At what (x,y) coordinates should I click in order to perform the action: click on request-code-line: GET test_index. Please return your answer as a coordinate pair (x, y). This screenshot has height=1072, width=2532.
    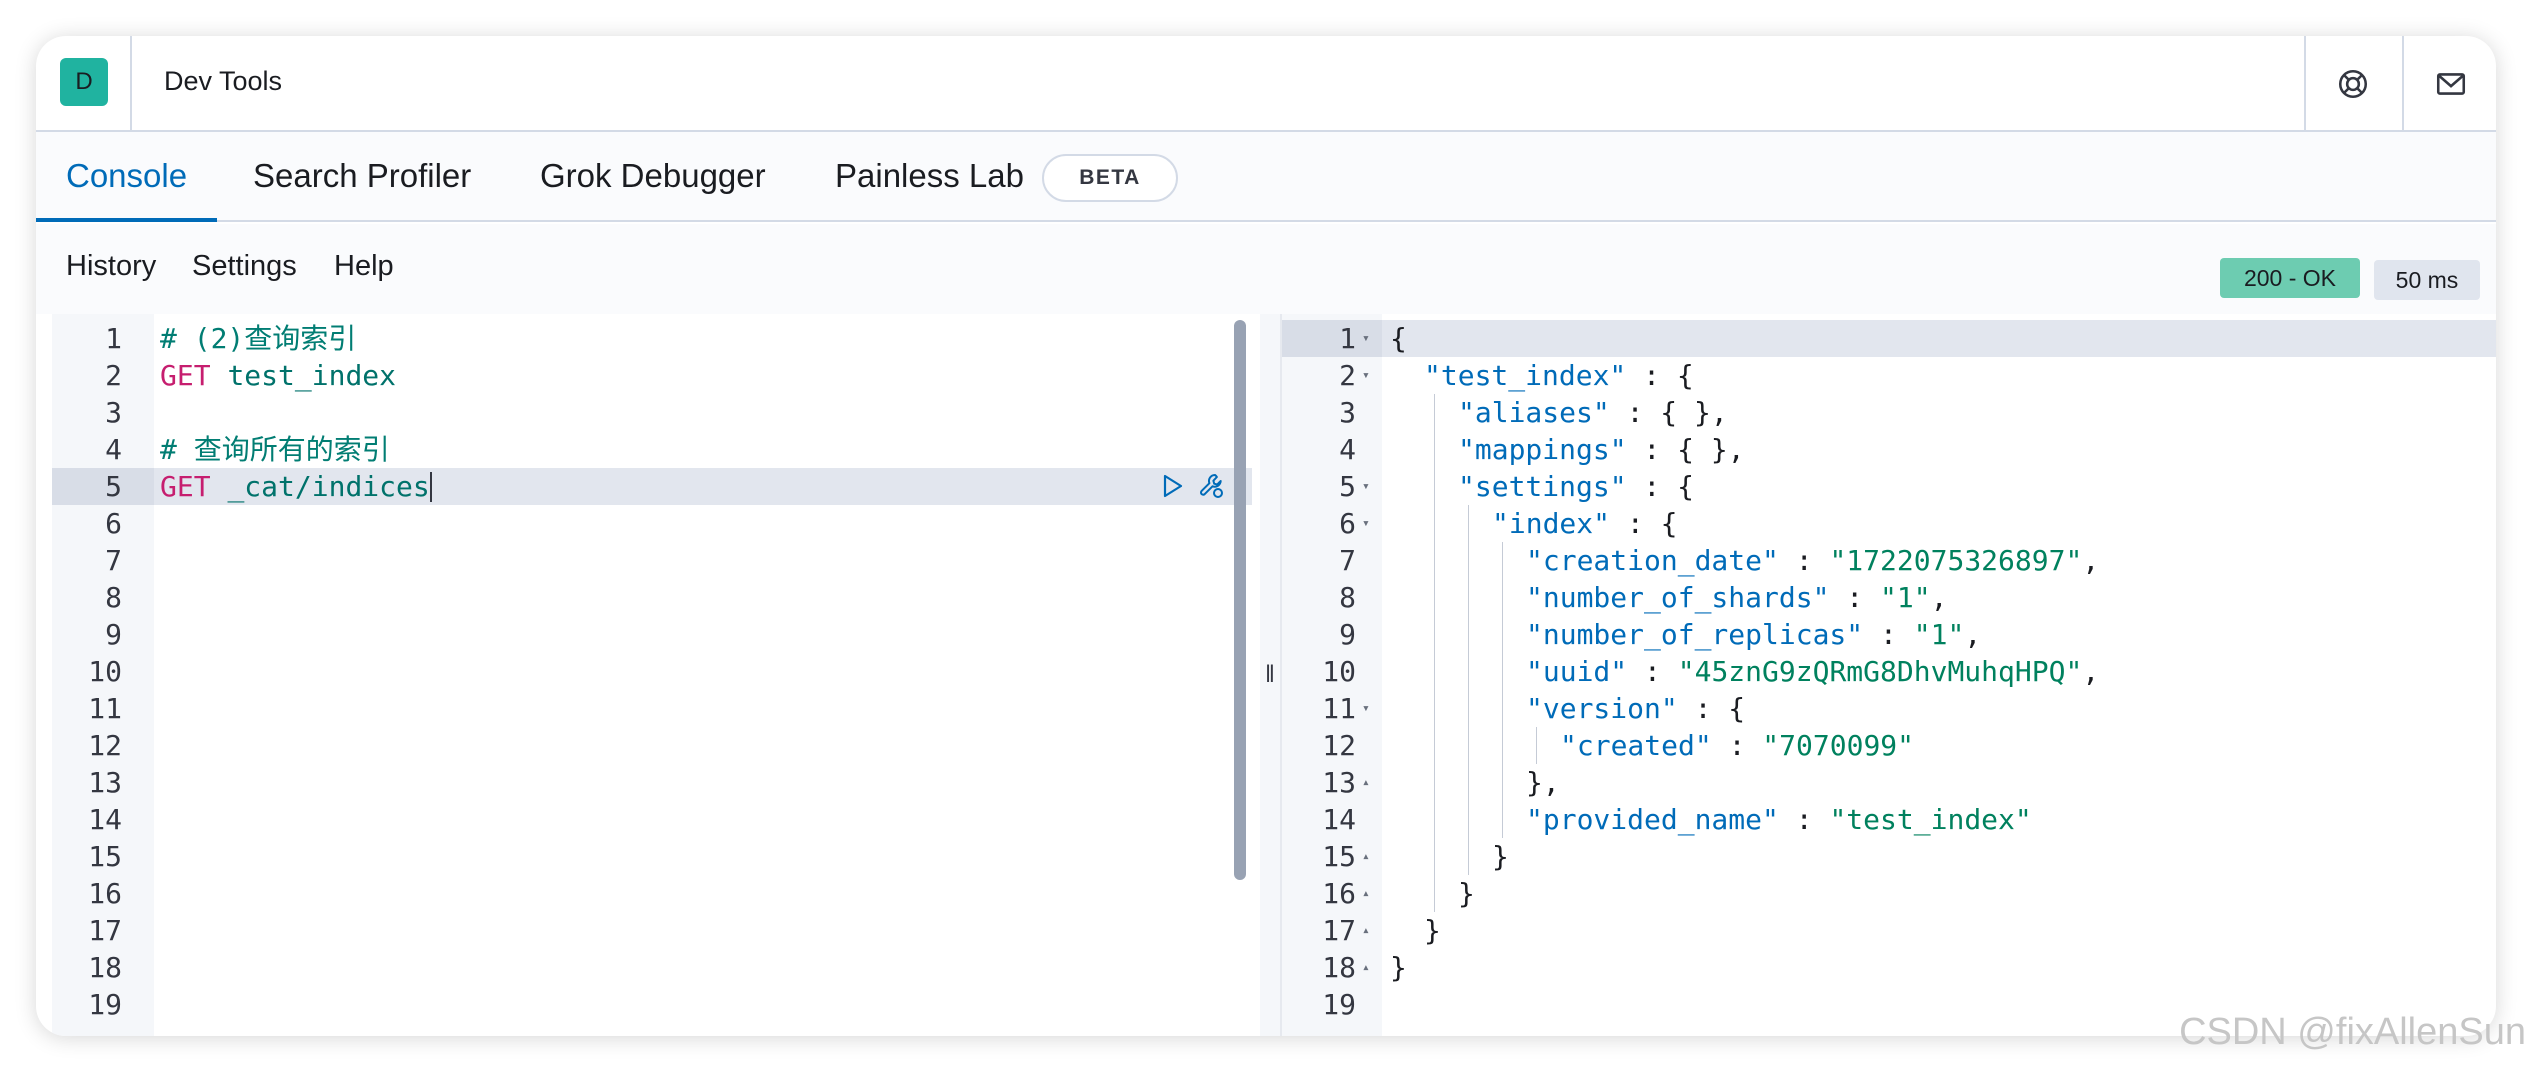
    Looking at the image, I should click on (703, 375).